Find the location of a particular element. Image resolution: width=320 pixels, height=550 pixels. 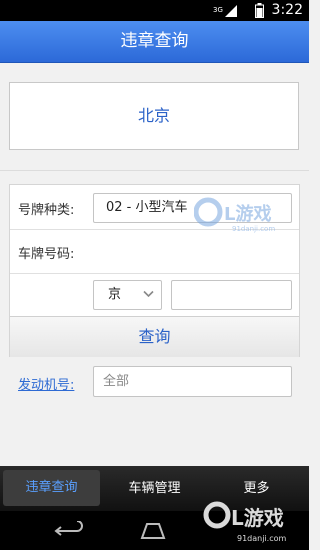

svg-text: 3G is located at coordinates (218, 10).